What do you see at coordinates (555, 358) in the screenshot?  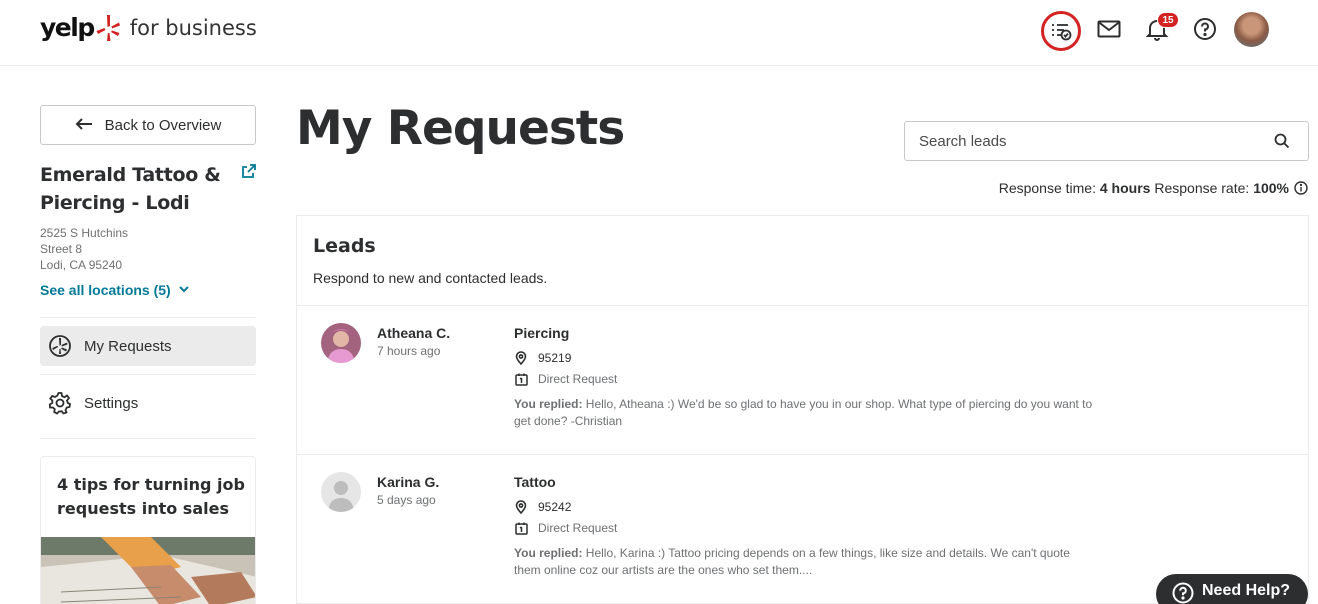 I see `lead-zip-value: 95219` at bounding box center [555, 358].